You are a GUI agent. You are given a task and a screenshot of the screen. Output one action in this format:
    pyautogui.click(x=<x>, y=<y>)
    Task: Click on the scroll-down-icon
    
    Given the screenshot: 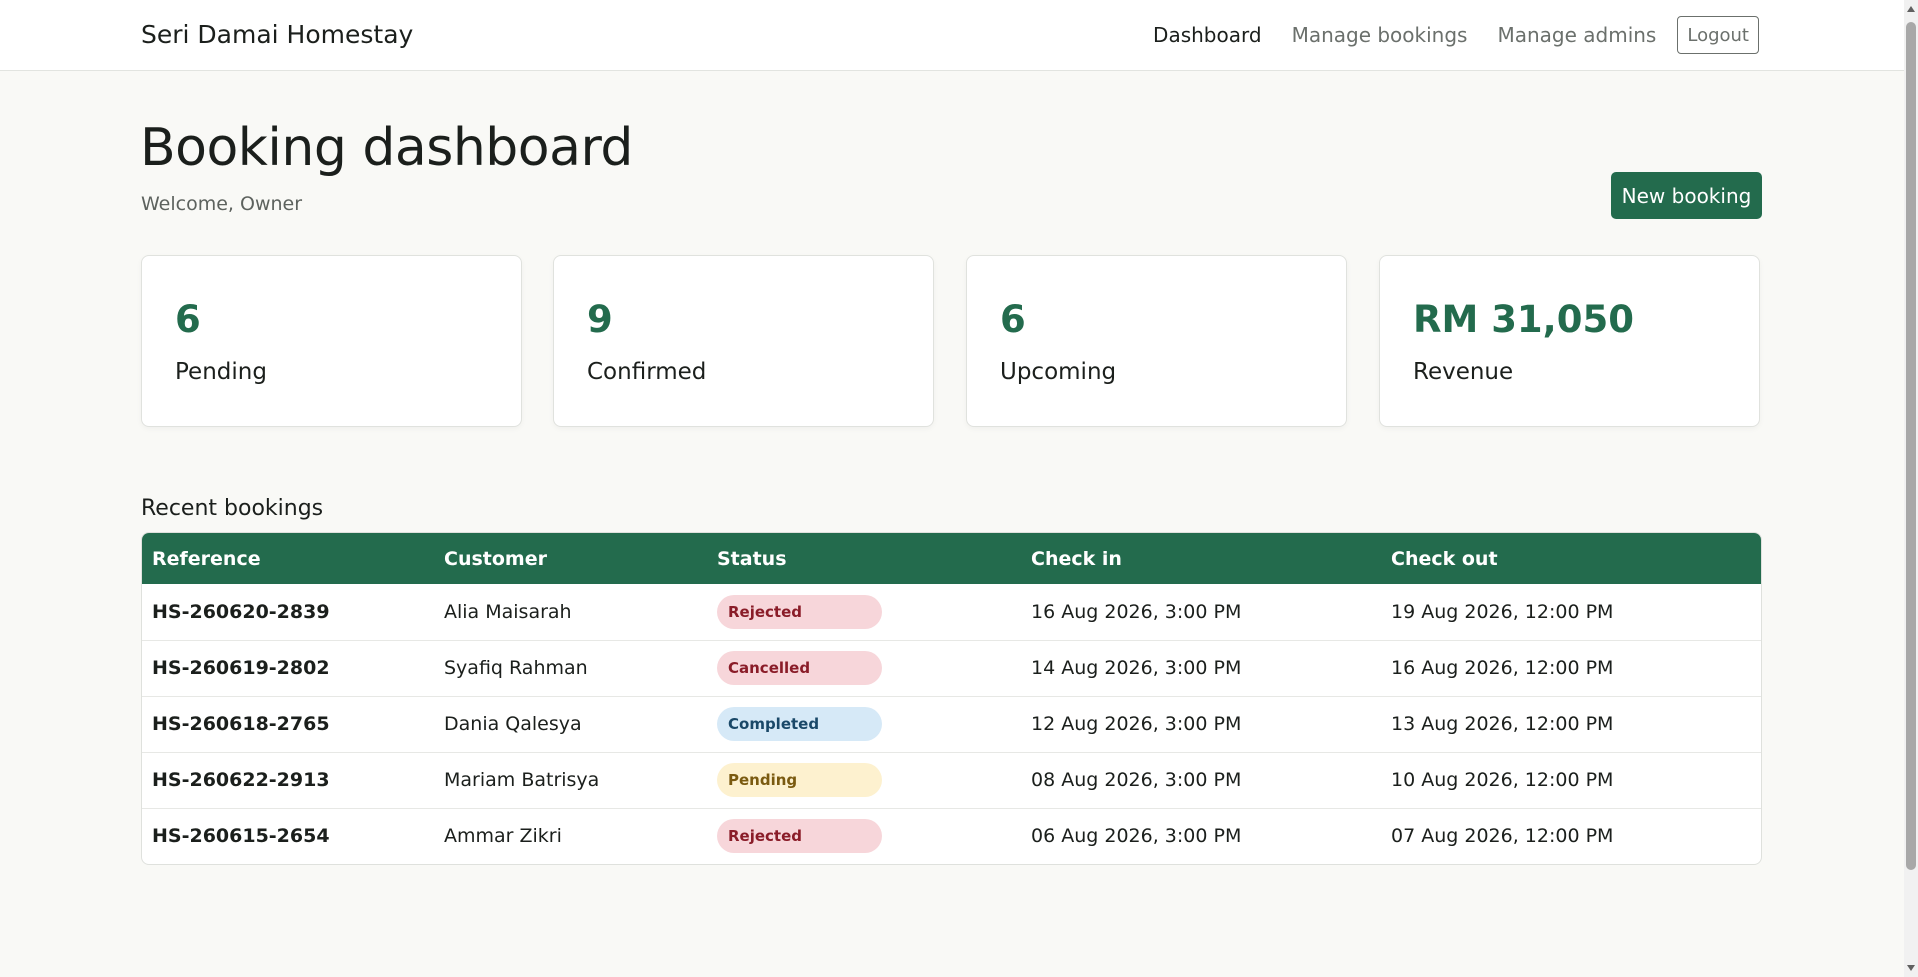 What is the action you would take?
    pyautogui.click(x=1911, y=968)
    